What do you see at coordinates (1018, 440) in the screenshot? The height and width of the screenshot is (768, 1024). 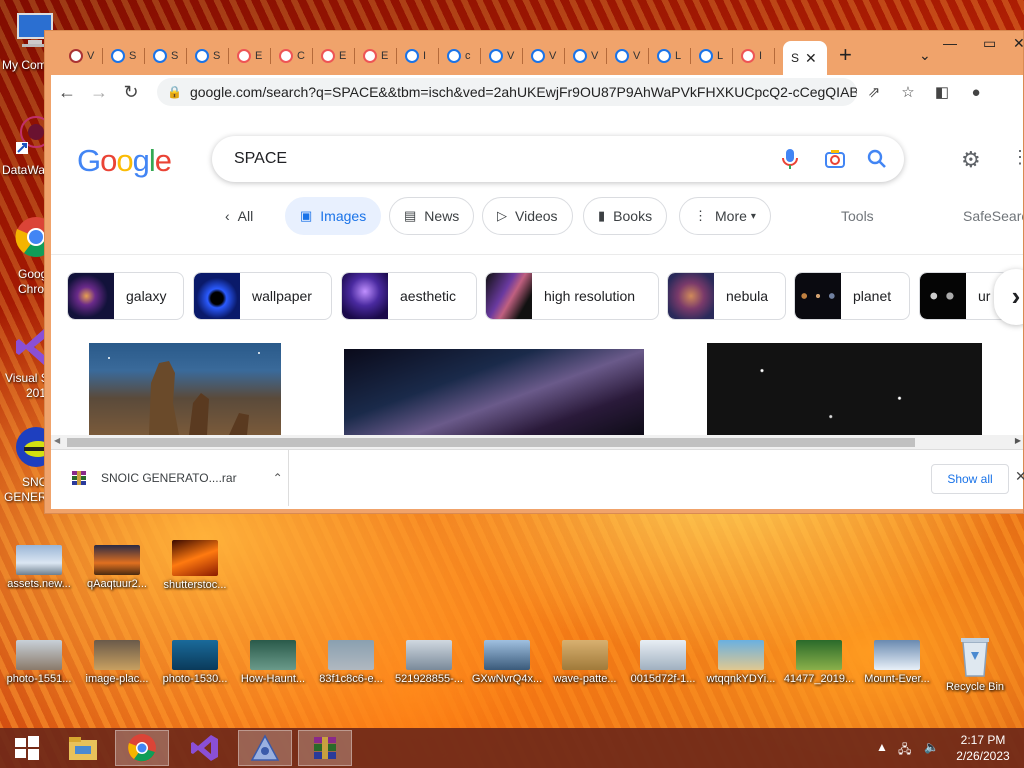 I see `scroll-right-icon: ▶` at bounding box center [1018, 440].